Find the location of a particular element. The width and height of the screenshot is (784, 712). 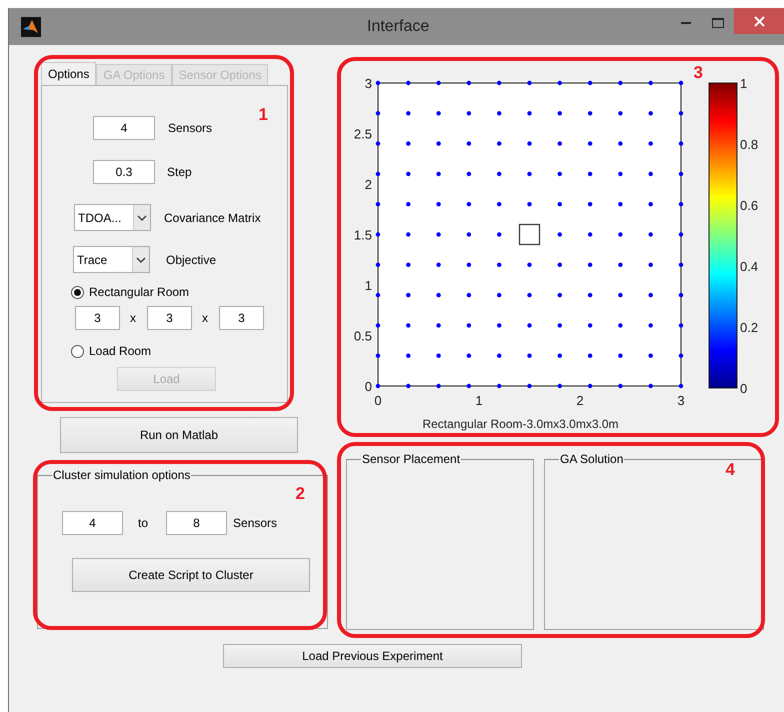

min-sensors-field: 4 is located at coordinates (92, 523).